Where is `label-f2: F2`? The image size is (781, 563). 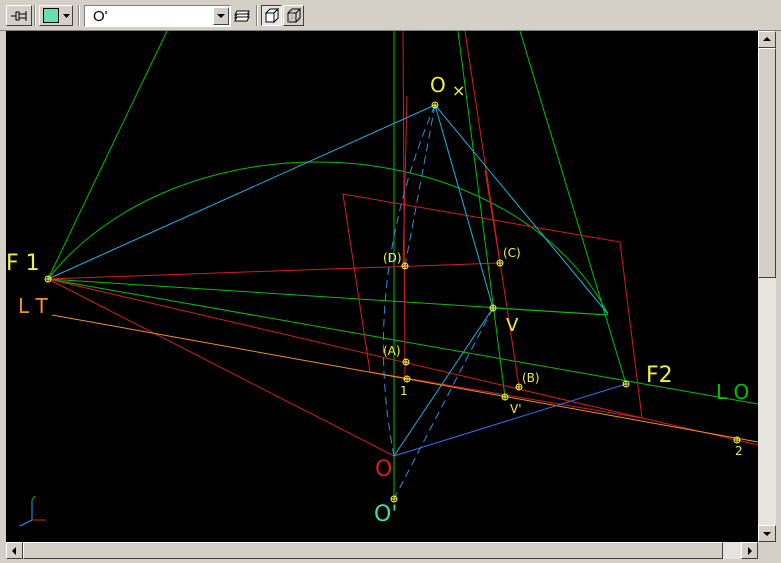 label-f2: F2 is located at coordinates (659, 375).